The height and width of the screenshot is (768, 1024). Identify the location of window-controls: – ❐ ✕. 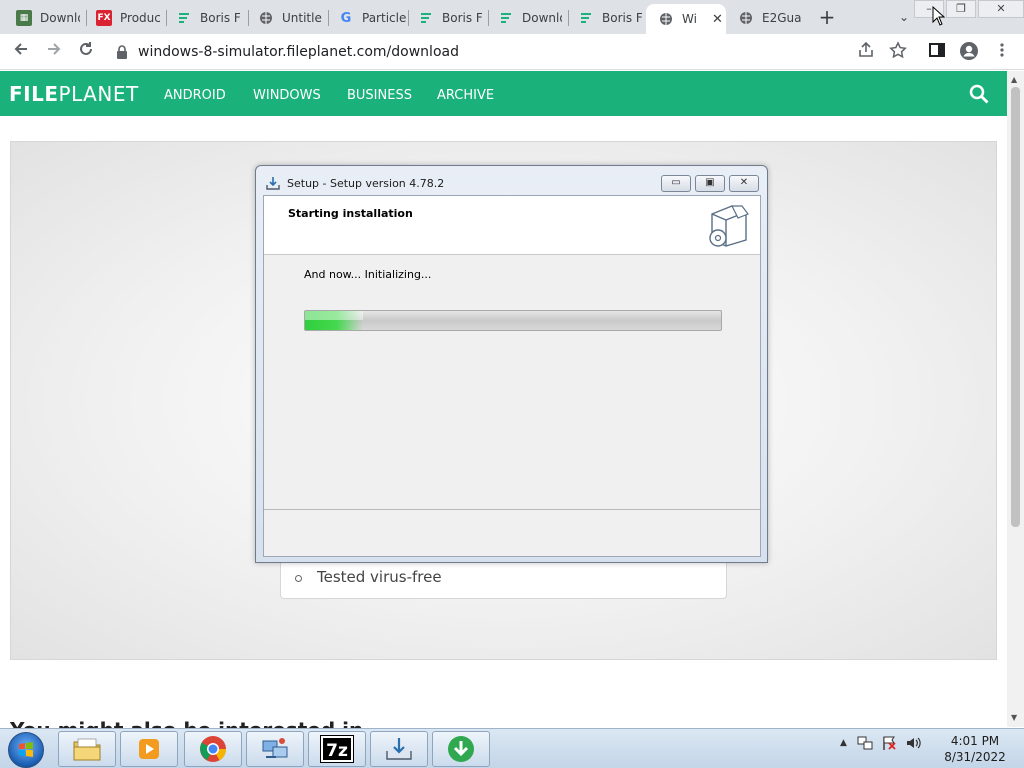
(968, 10).